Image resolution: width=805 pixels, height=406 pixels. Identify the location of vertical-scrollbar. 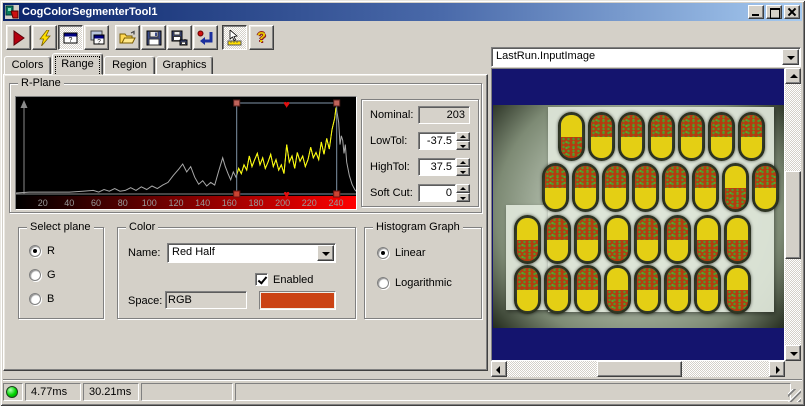
(793, 214).